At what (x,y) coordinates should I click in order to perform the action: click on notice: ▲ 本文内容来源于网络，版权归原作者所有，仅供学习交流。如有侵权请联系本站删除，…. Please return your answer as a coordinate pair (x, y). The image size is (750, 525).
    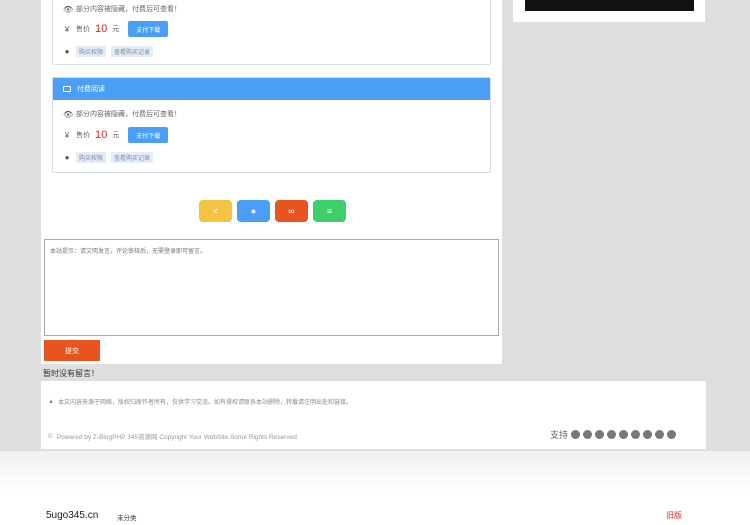
    Looking at the image, I should click on (200, 402).